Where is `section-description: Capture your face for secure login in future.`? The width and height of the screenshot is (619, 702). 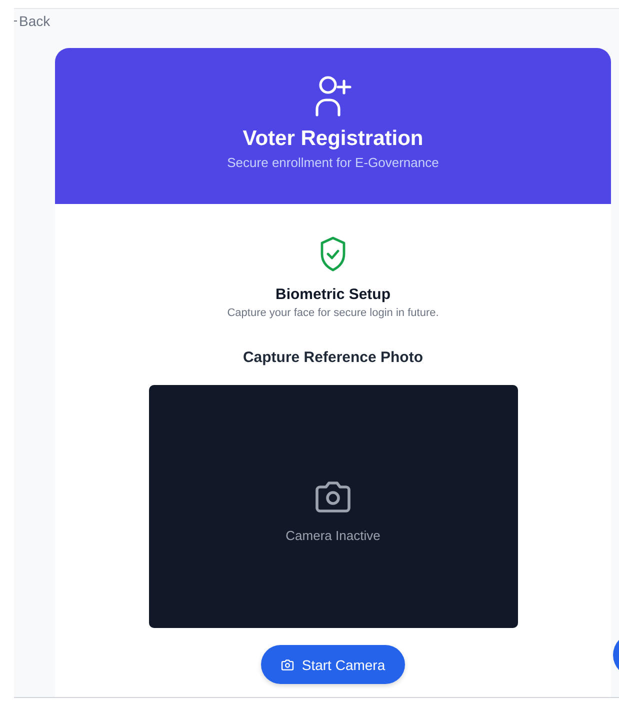 section-description: Capture your face for secure login in future. is located at coordinates (333, 313).